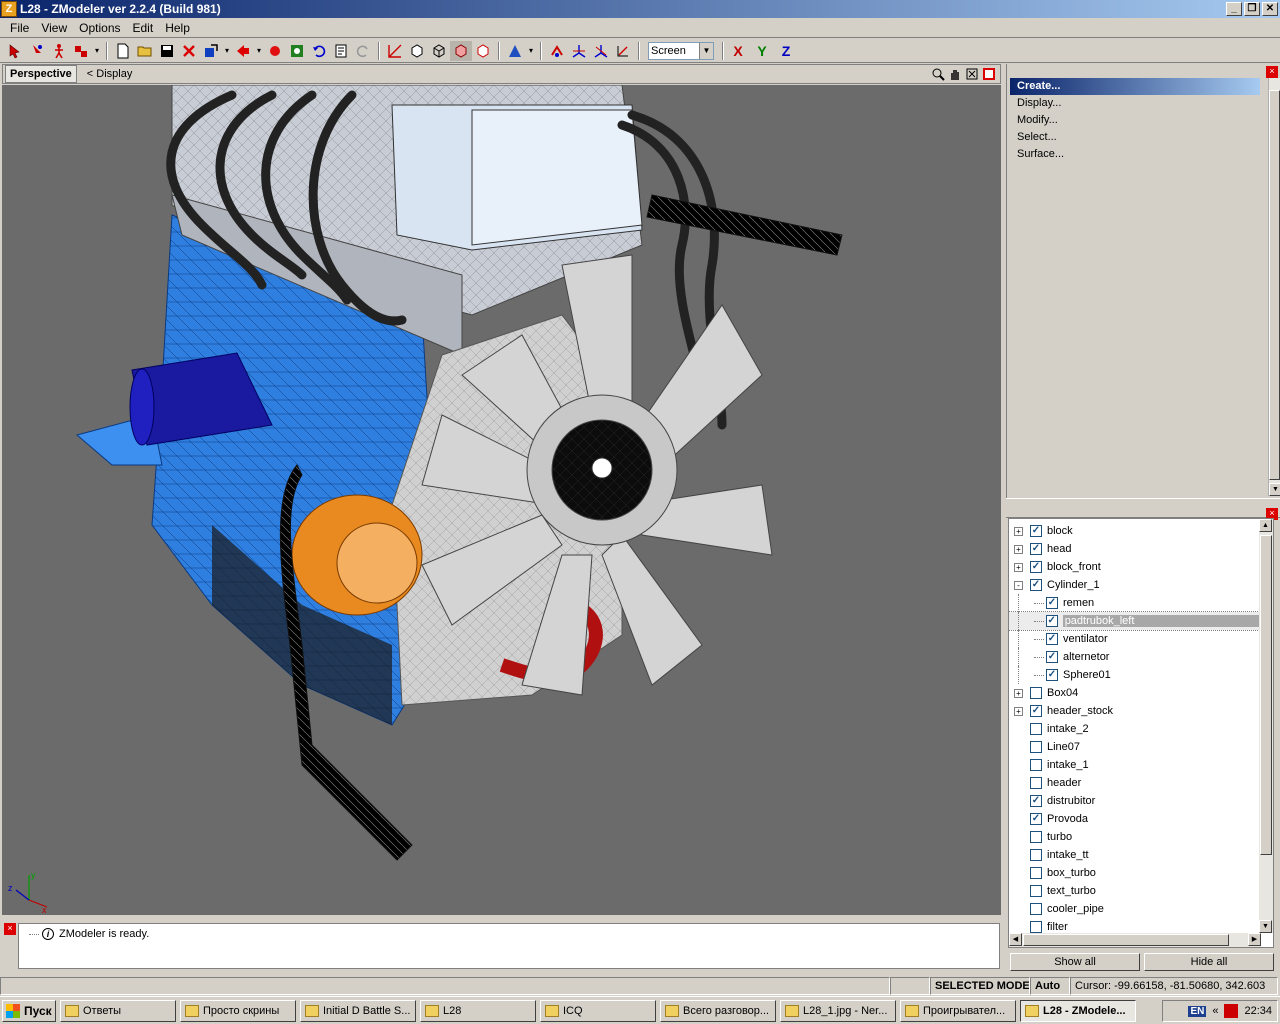 Image resolution: width=1280 pixels, height=1024 pixels. I want to click on menu-view: View, so click(54, 28).